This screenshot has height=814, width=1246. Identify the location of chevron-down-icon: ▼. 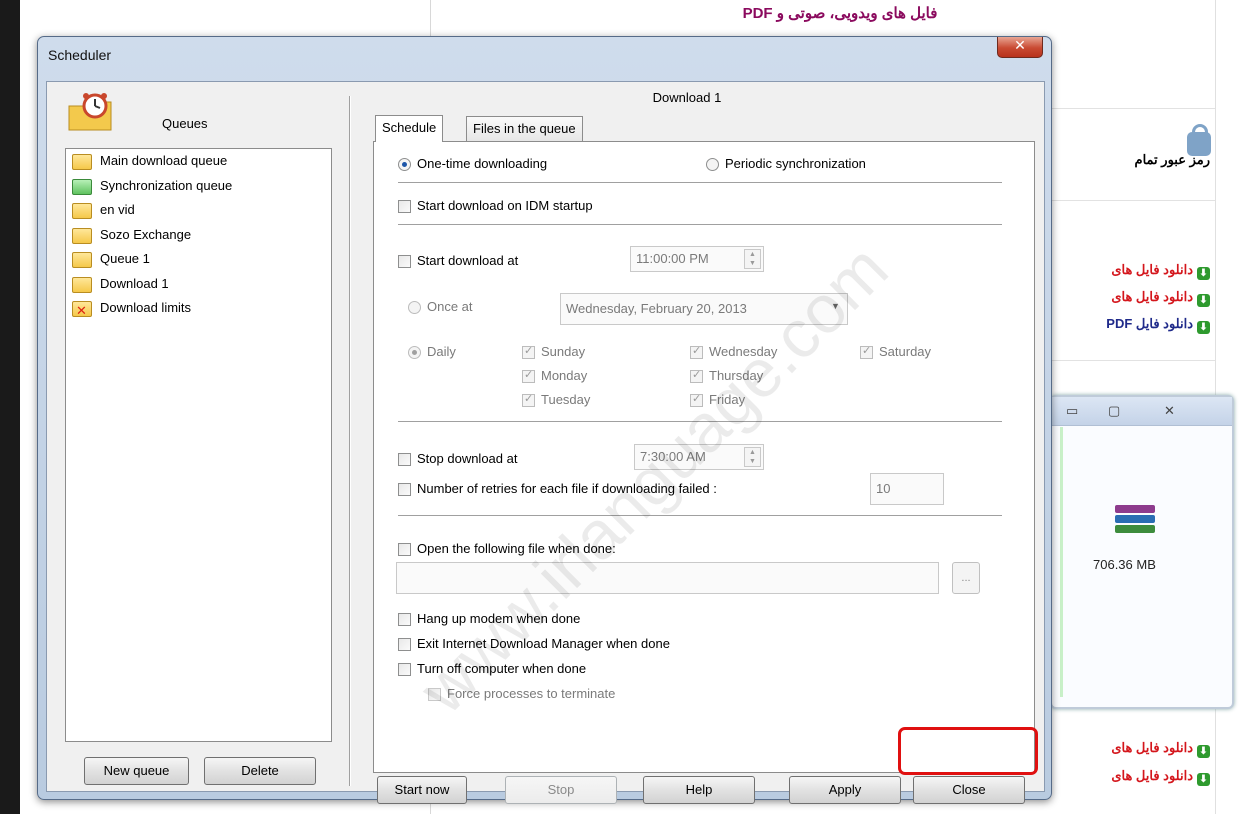
(835, 306).